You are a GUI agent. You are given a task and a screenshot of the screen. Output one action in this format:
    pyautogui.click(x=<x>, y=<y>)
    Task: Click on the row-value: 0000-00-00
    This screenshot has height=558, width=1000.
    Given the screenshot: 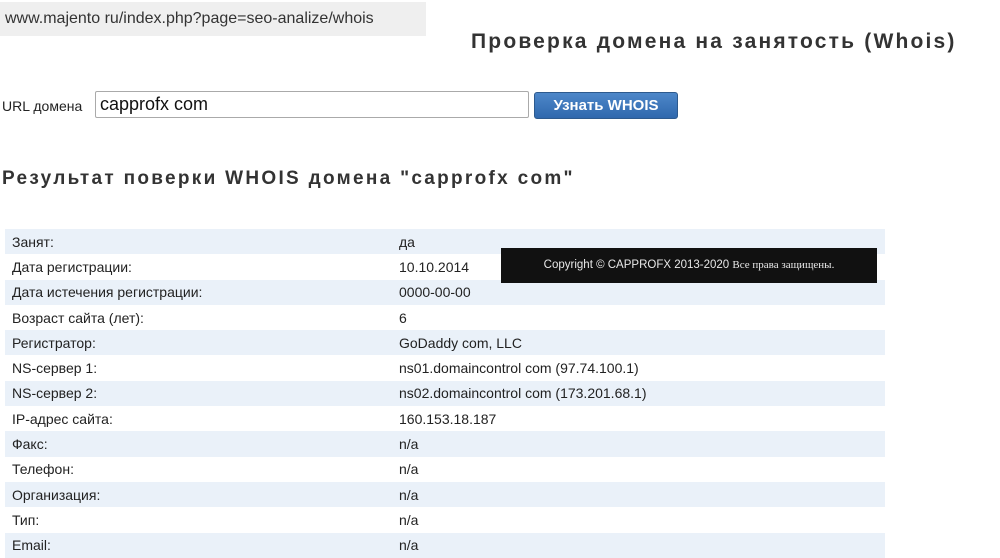 What is the action you would take?
    pyautogui.click(x=638, y=292)
    